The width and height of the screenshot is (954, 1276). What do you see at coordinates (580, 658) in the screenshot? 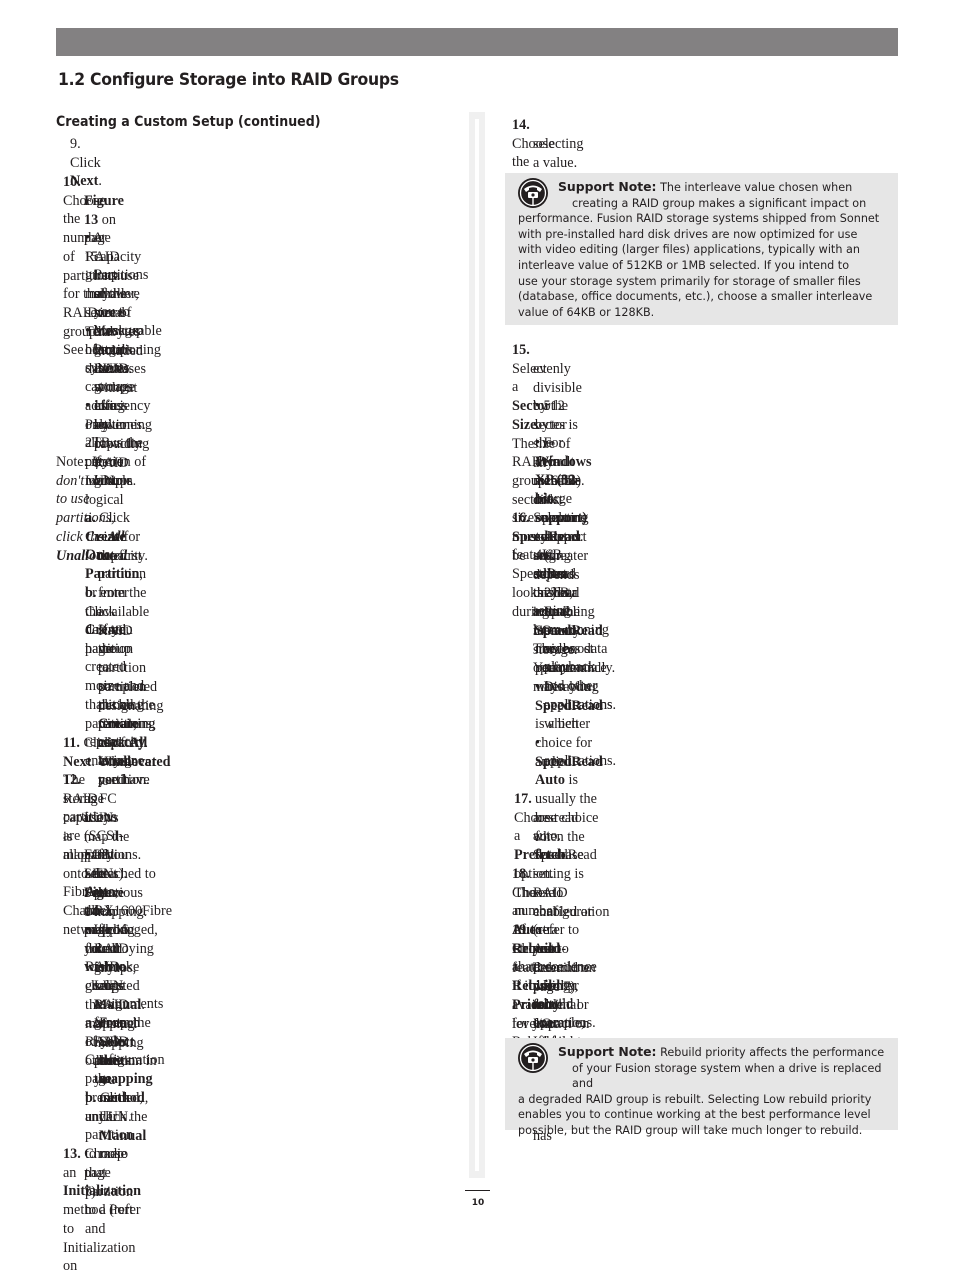
I see `bullet-16-a-l3: access data sequentially.` at bounding box center [580, 658].